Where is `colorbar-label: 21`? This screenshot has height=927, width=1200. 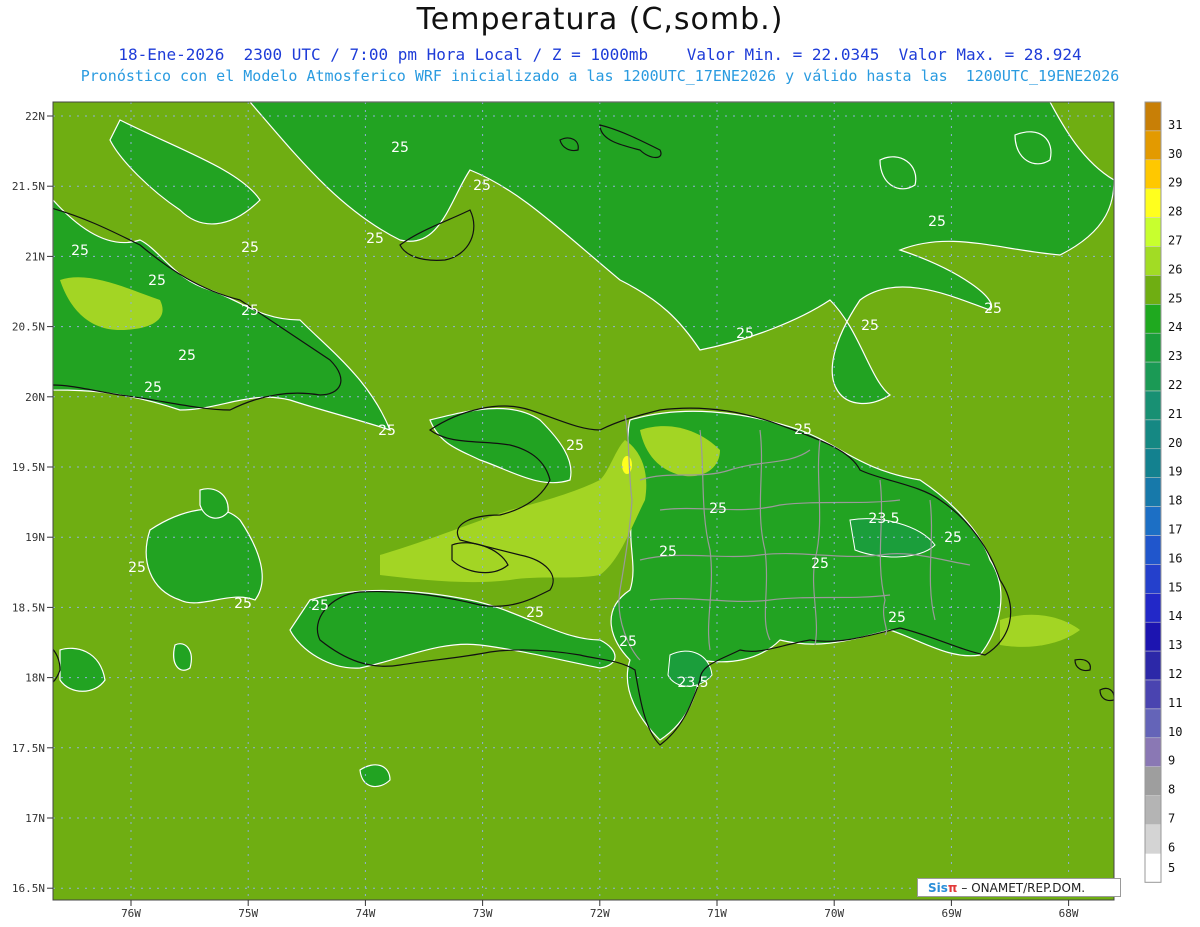
colorbar-label: 21 is located at coordinates (1175, 414).